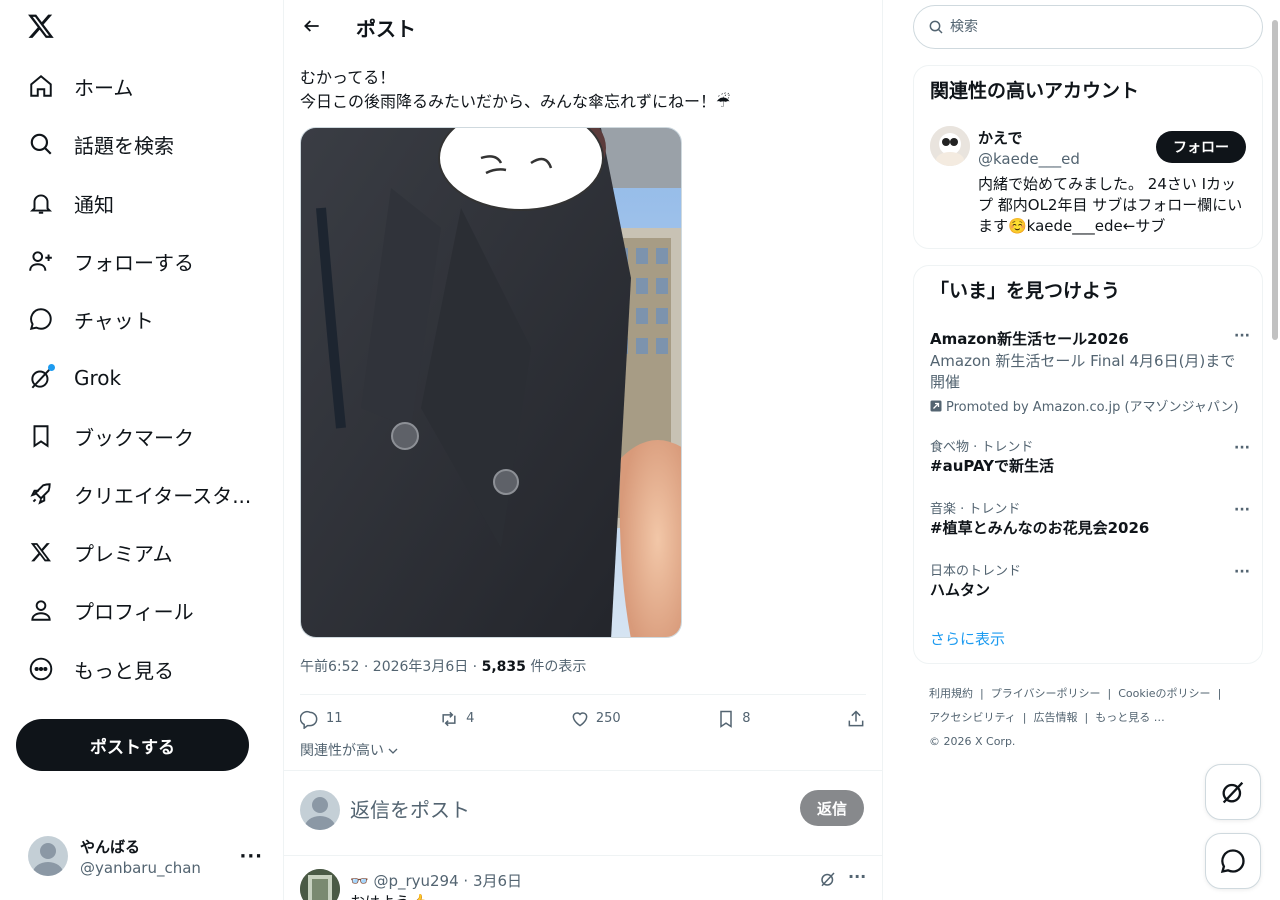 This screenshot has height=900, width=1280. I want to click on trend-category: 日本のトレンド, so click(976, 571).